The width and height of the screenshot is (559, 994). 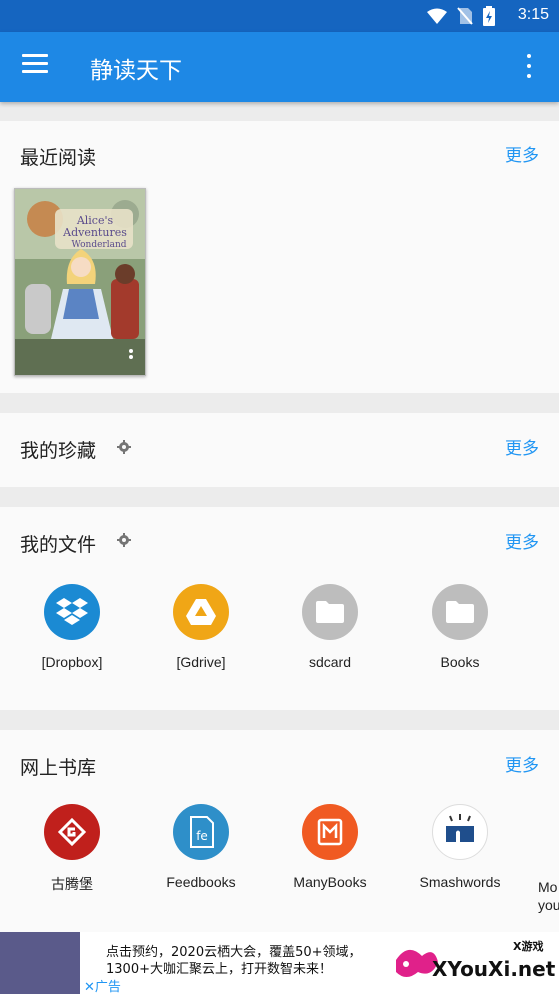 I want to click on no-sim-icon, so click(x=465, y=16).